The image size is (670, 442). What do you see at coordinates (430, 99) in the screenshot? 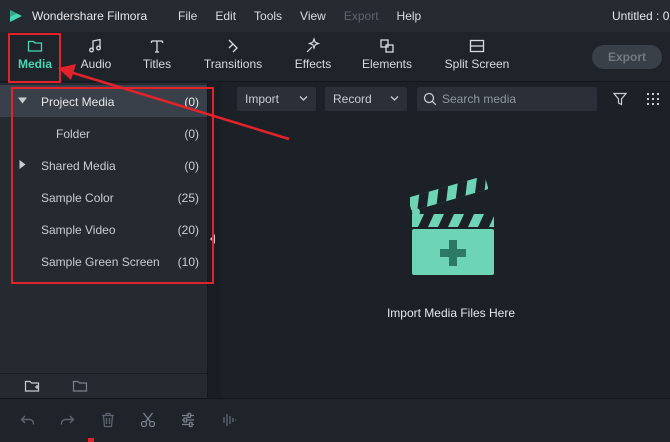
I see `search-icon` at bounding box center [430, 99].